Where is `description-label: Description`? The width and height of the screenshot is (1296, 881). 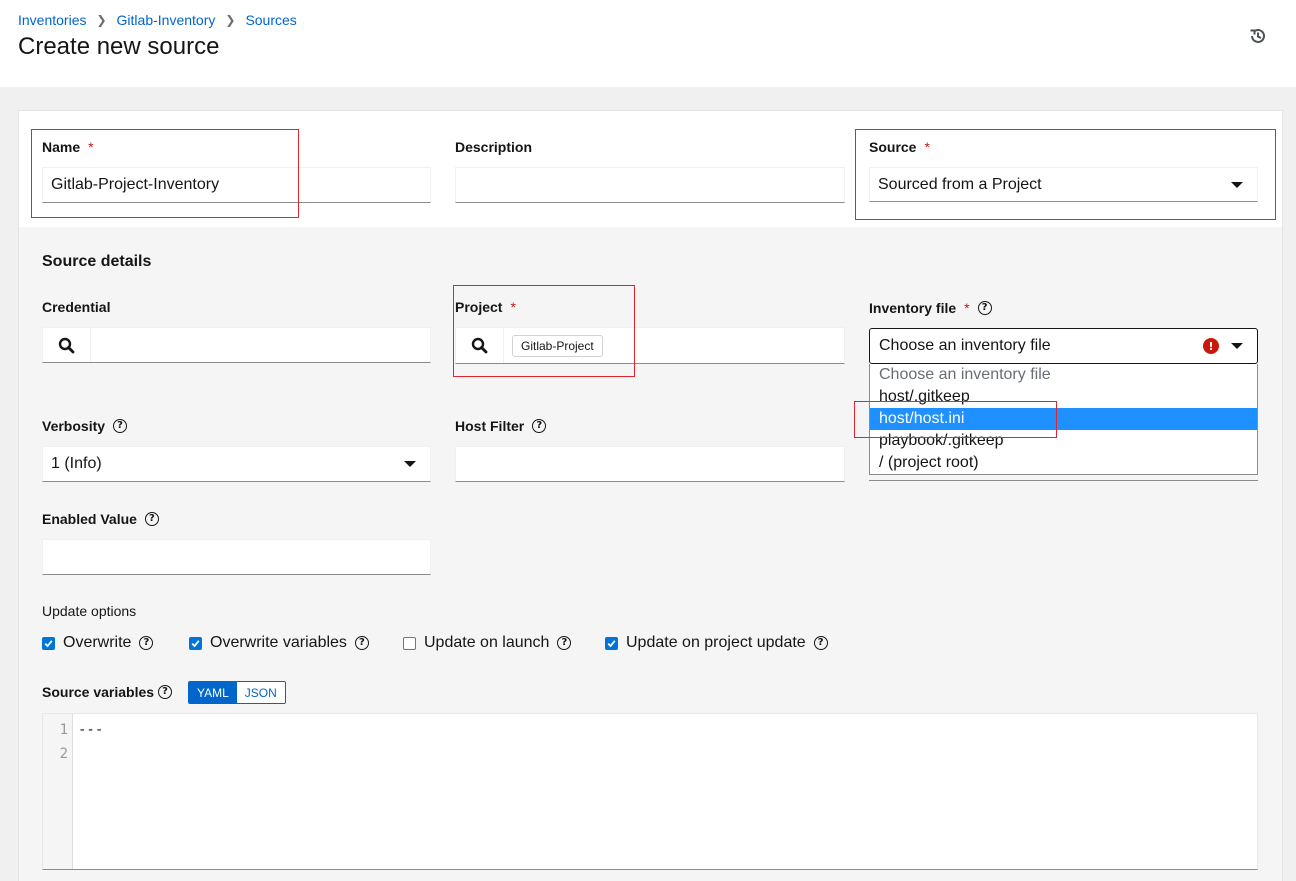 description-label: Description is located at coordinates (494, 147).